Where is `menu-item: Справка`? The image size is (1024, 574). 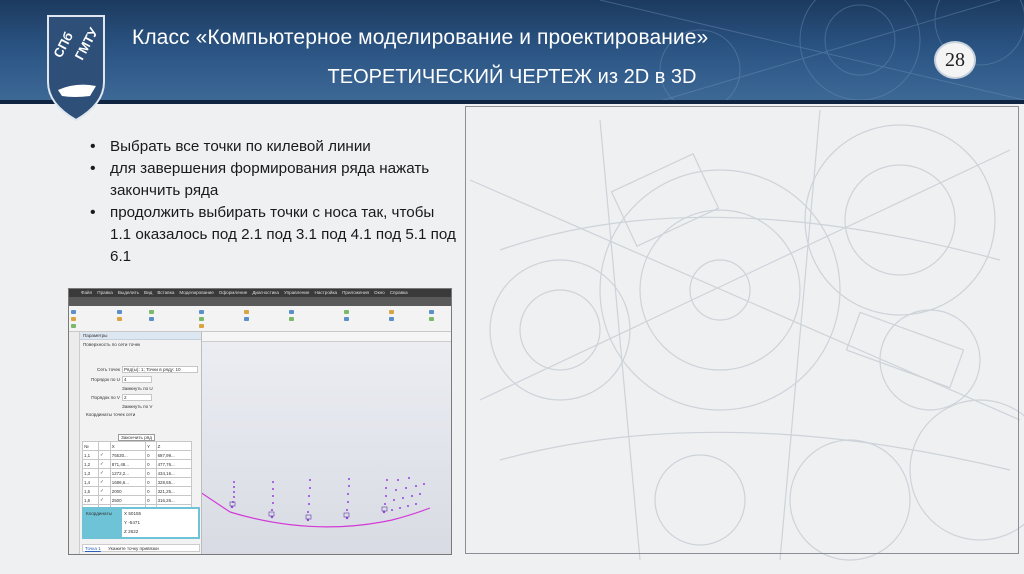
menu-item: Справка is located at coordinates (399, 293).